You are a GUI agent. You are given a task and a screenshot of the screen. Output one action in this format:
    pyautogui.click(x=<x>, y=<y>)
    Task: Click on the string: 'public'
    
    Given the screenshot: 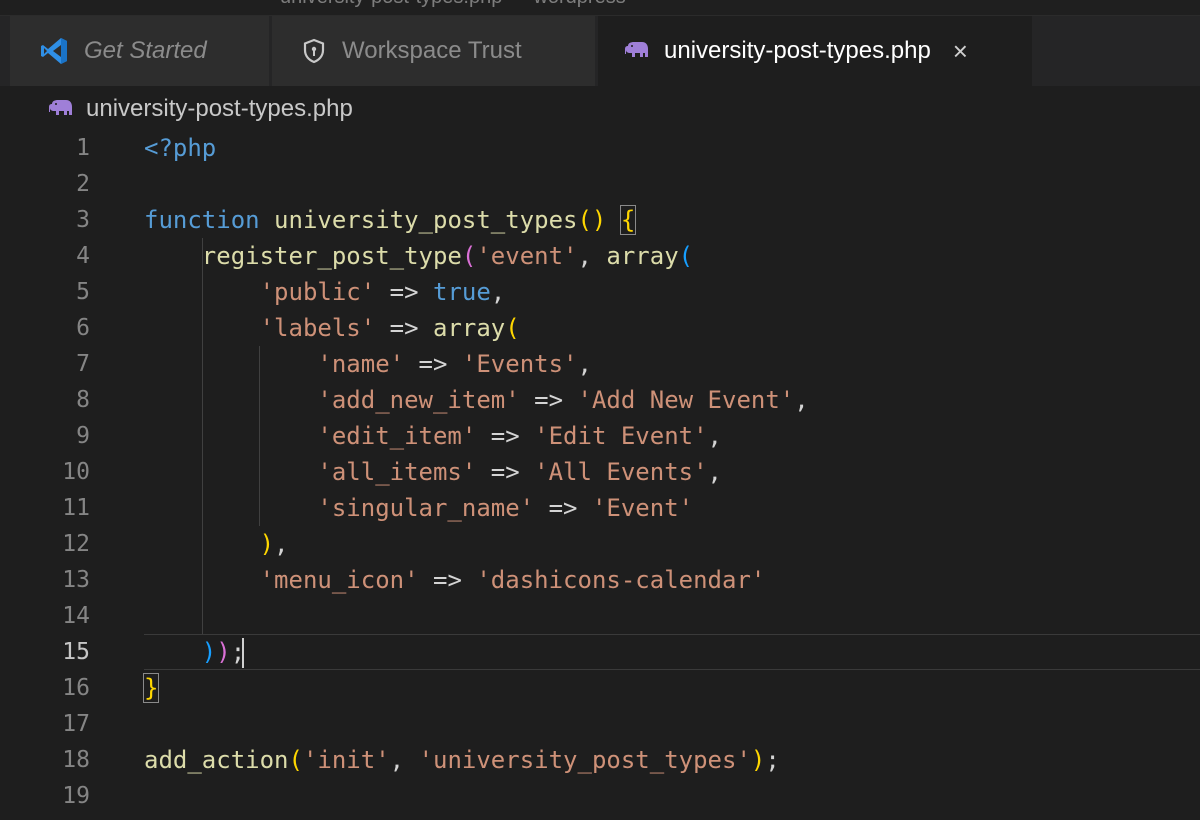 What is the action you would take?
    pyautogui.click(x=317, y=292)
    